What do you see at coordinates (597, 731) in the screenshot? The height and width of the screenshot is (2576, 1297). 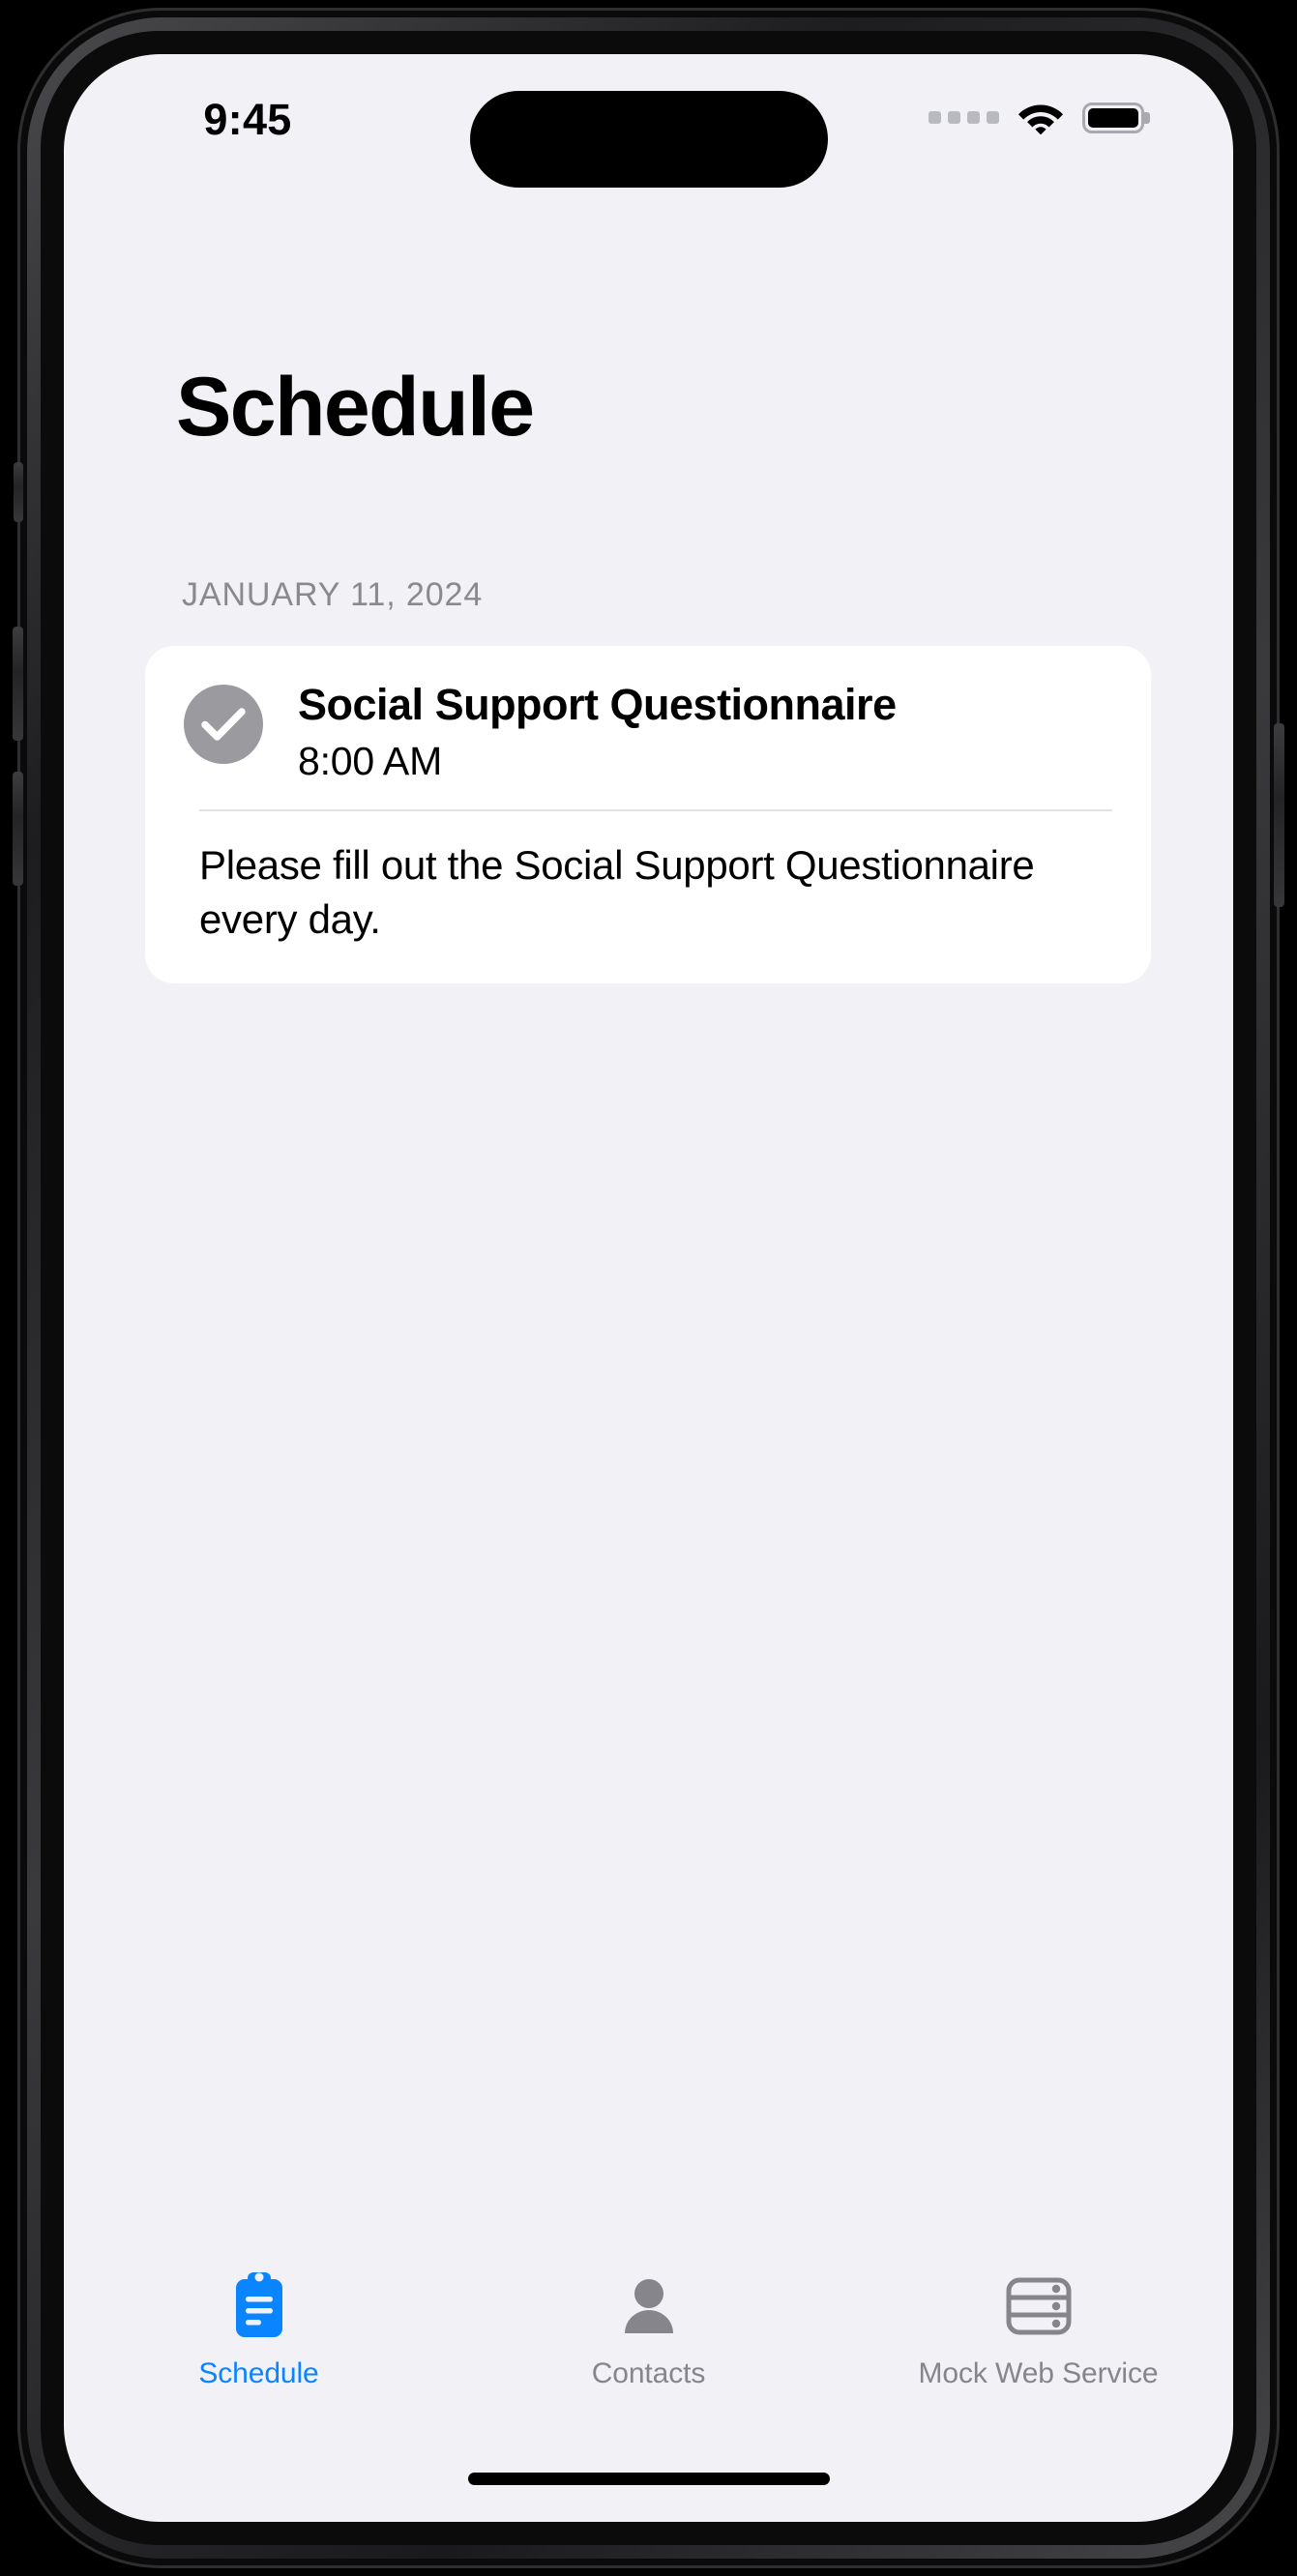 I see `task-card-text: Social Support Questionnaire 8:00 AM` at bounding box center [597, 731].